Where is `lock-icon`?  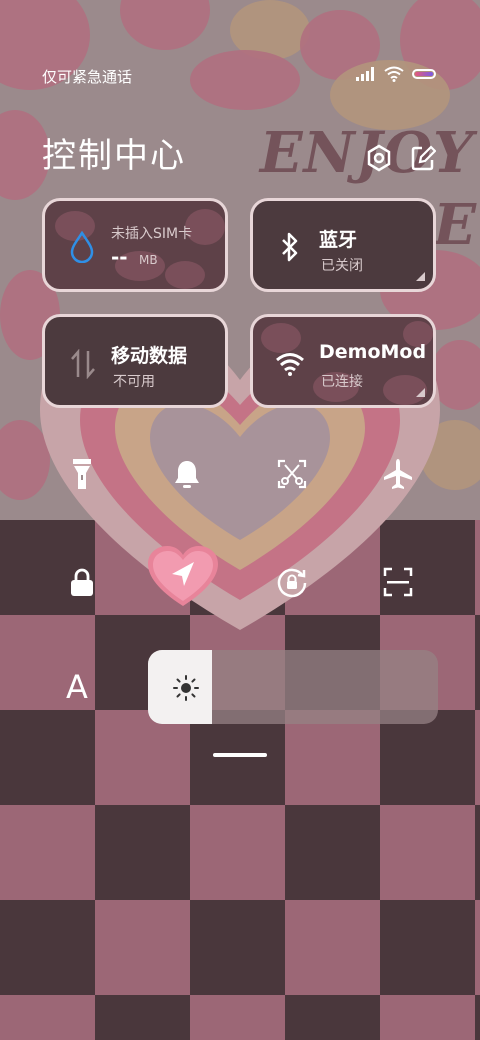
lock-icon is located at coordinates (82, 582).